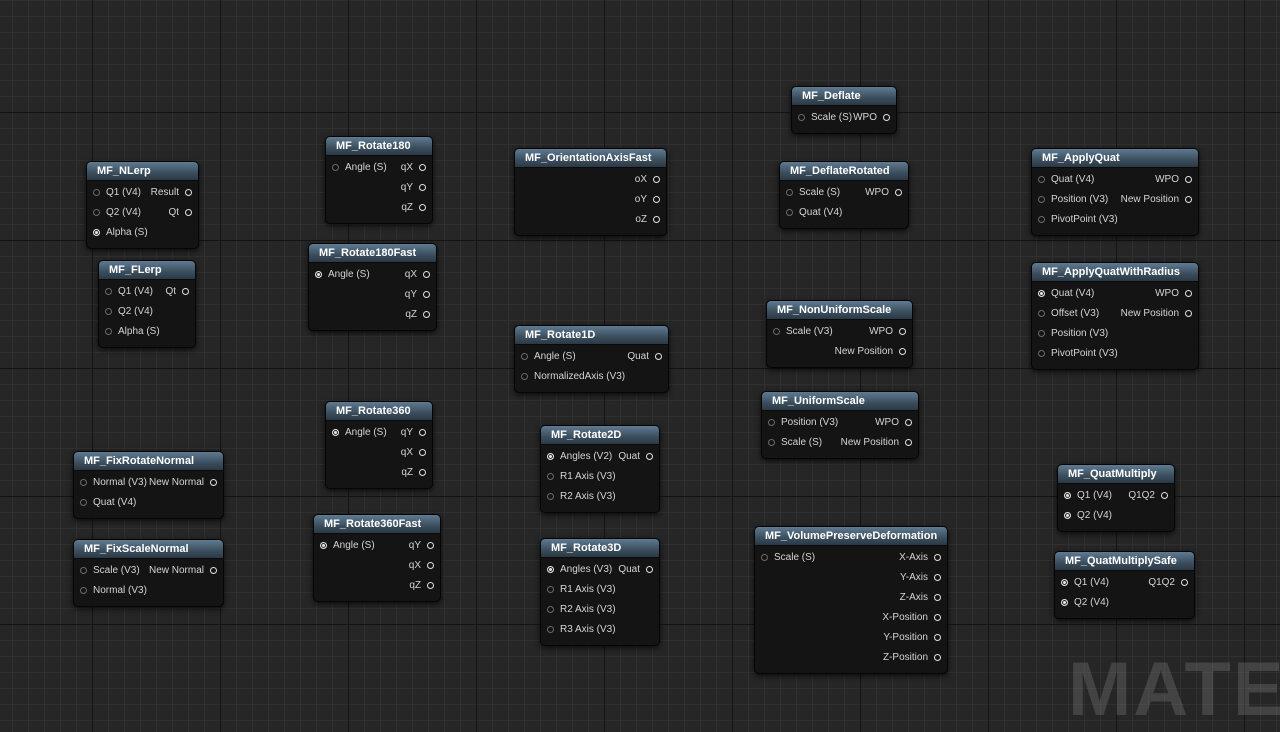 This screenshot has height=732, width=1280. What do you see at coordinates (1116, 498) in the screenshot?
I see `node-mf-quatmultiply: MF_QuatMultiply Q1 (V4) Q1Q2 Q2 (V4)` at bounding box center [1116, 498].